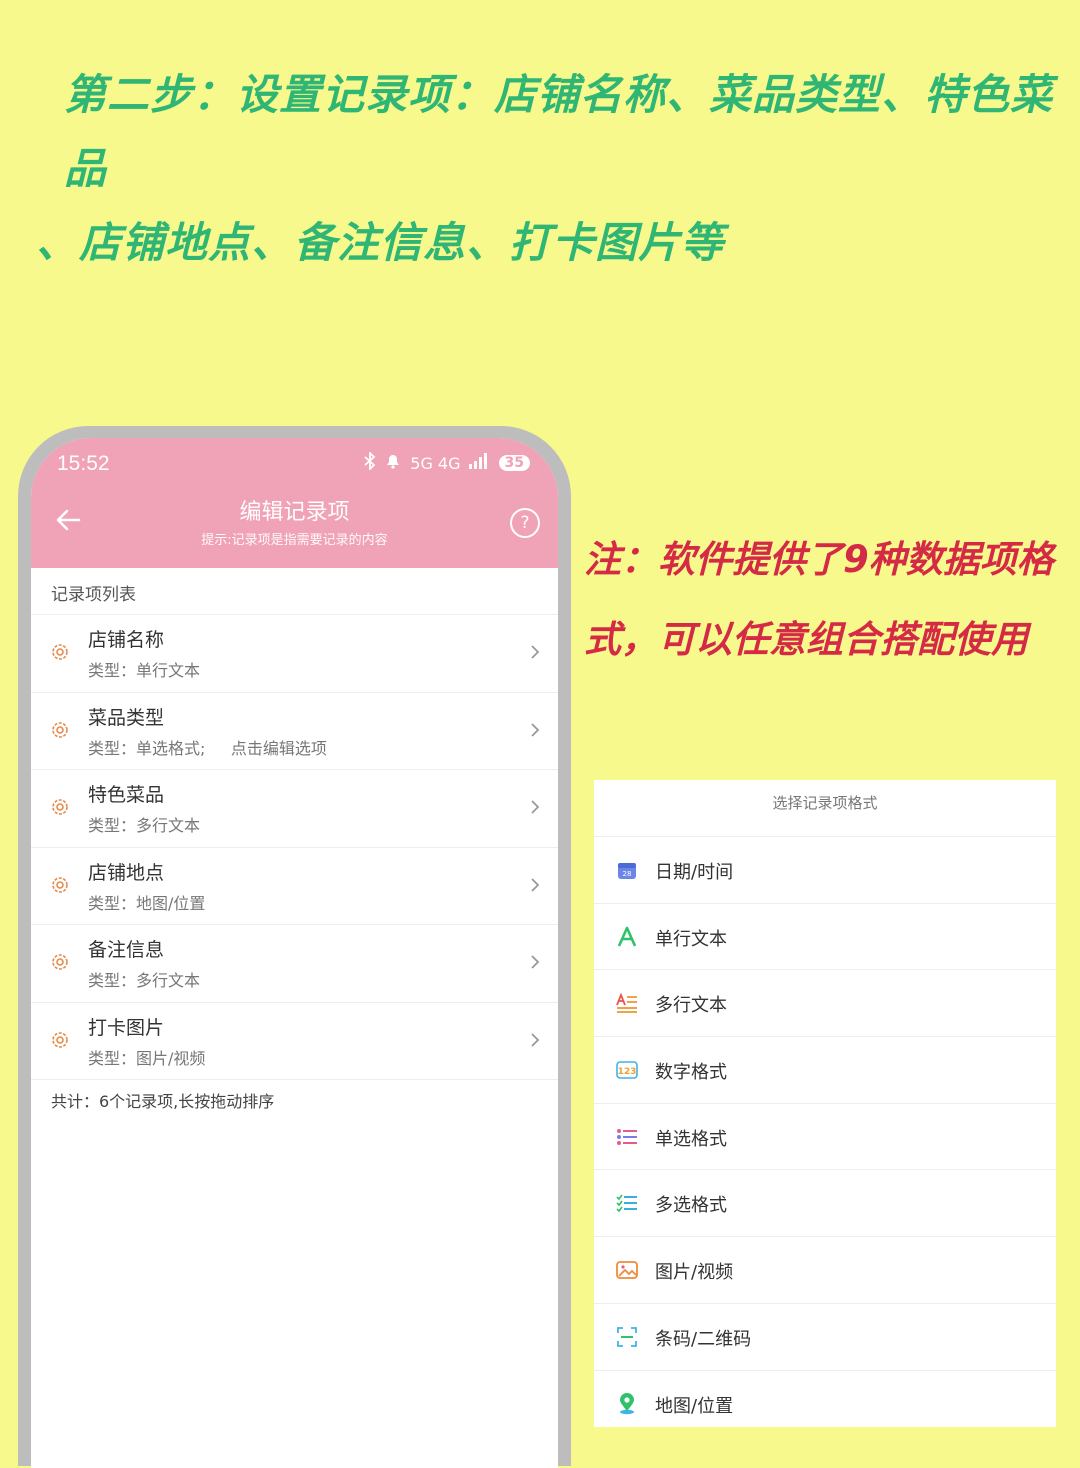  I want to click on map-pin-icon, so click(627, 1403).